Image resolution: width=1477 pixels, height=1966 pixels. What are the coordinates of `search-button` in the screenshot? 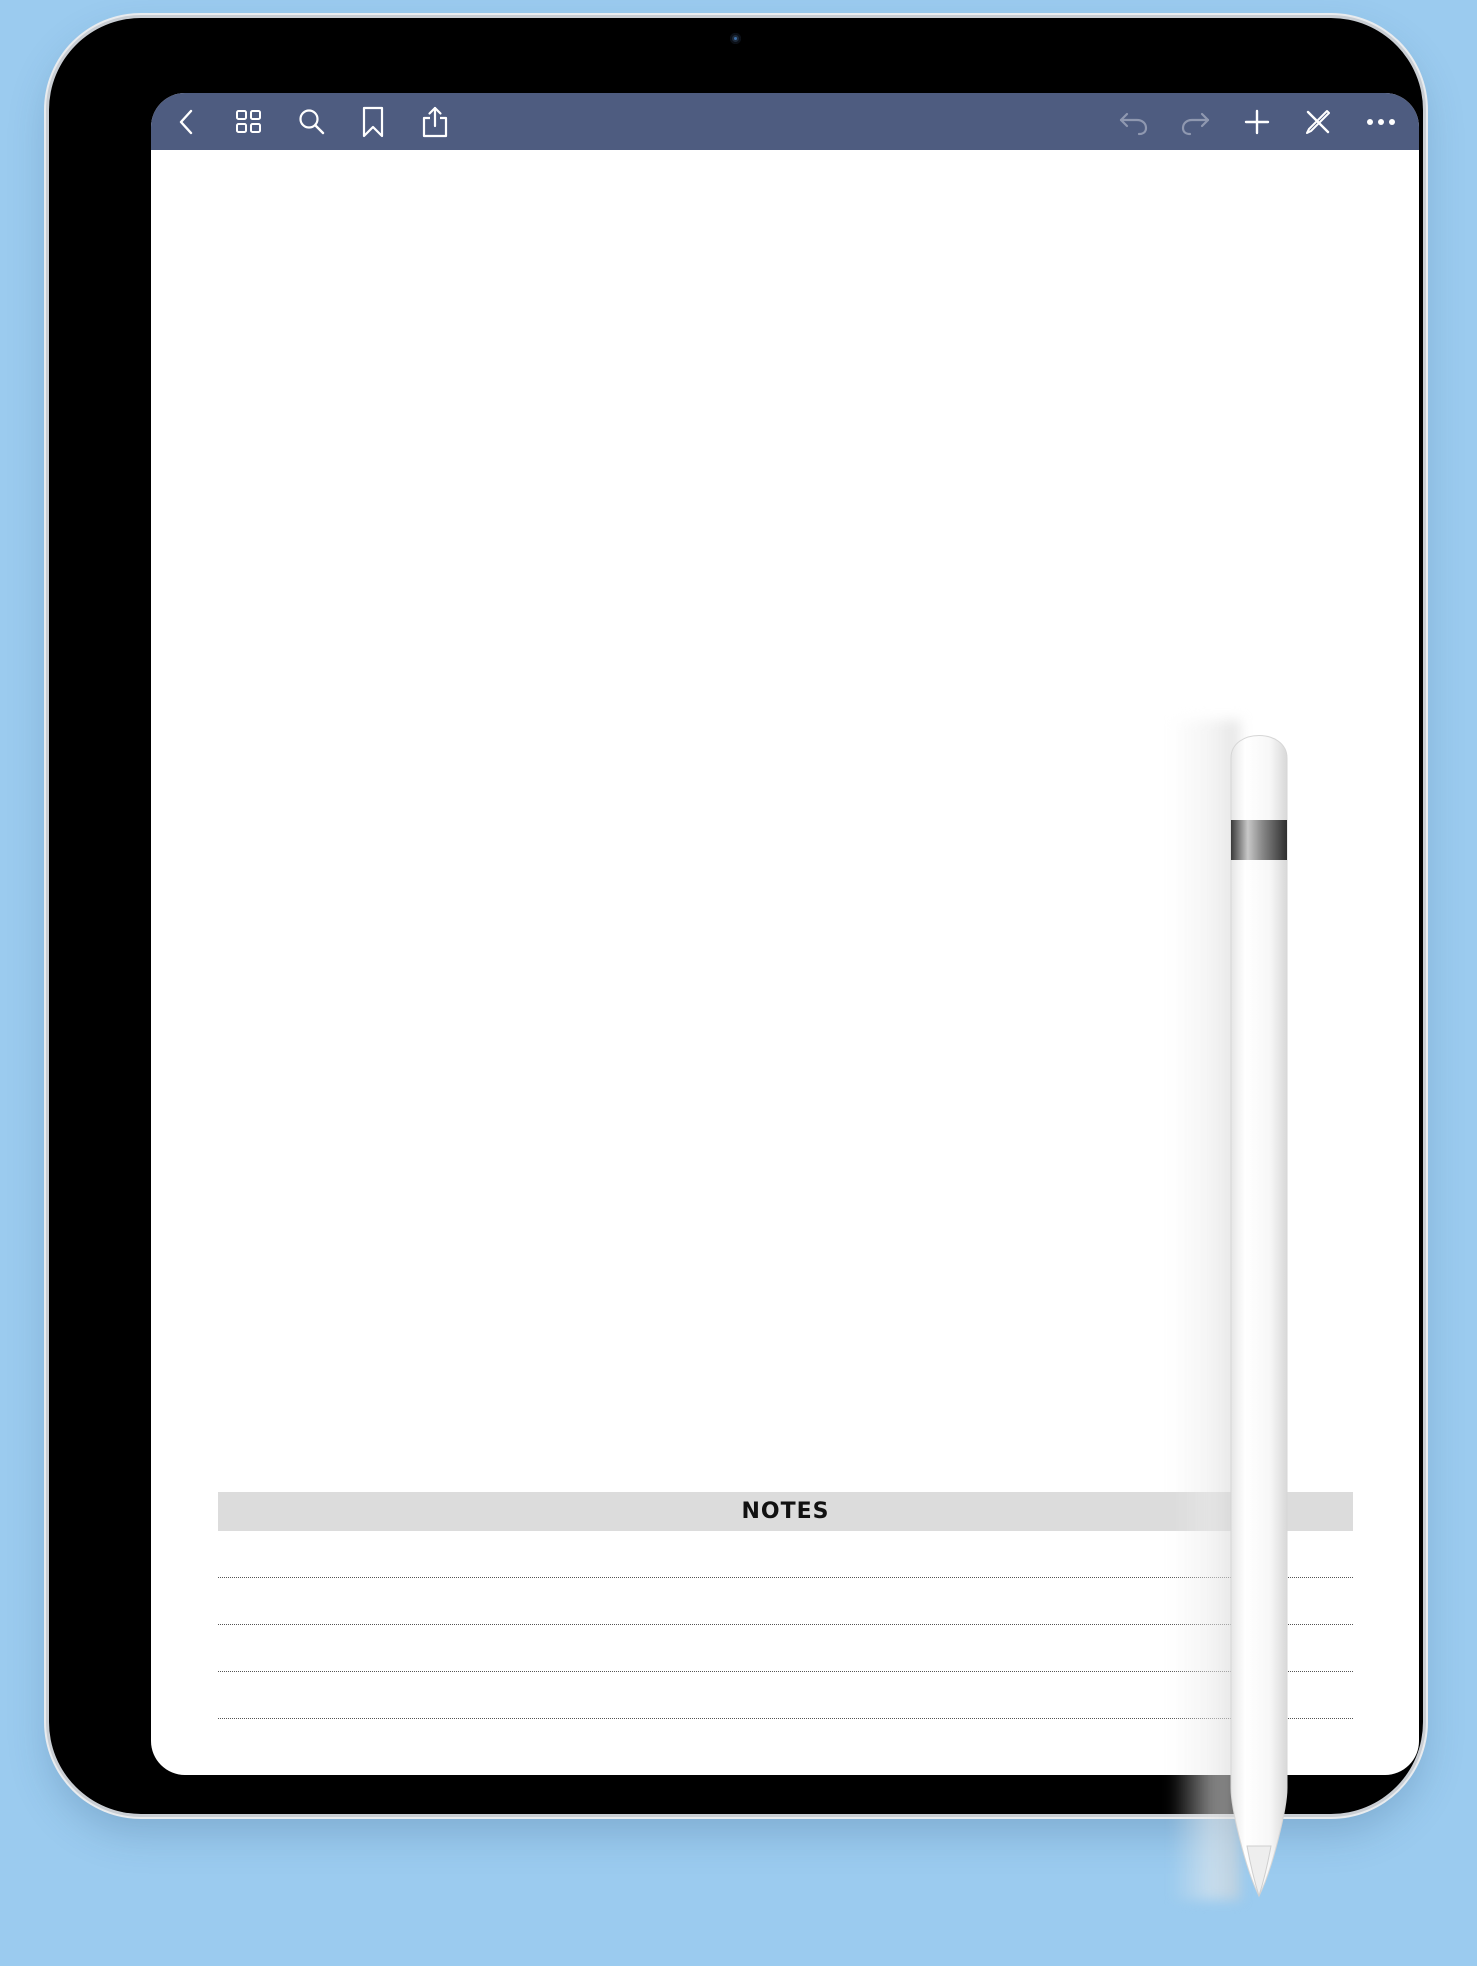 It's located at (312, 122).